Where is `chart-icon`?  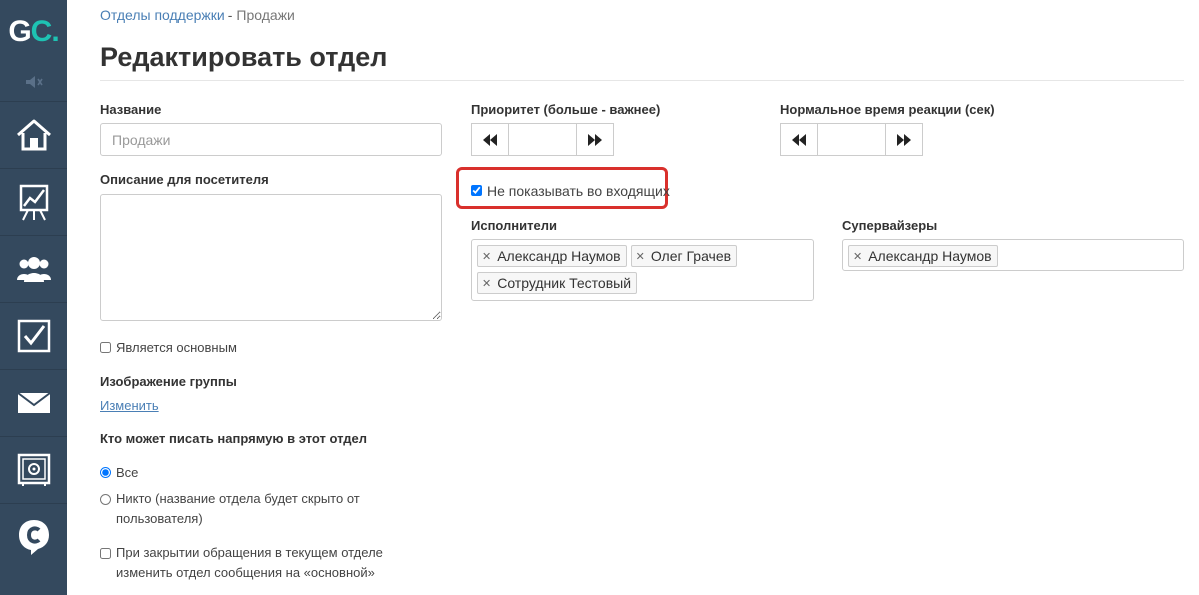
chart-icon is located at coordinates (33, 202).